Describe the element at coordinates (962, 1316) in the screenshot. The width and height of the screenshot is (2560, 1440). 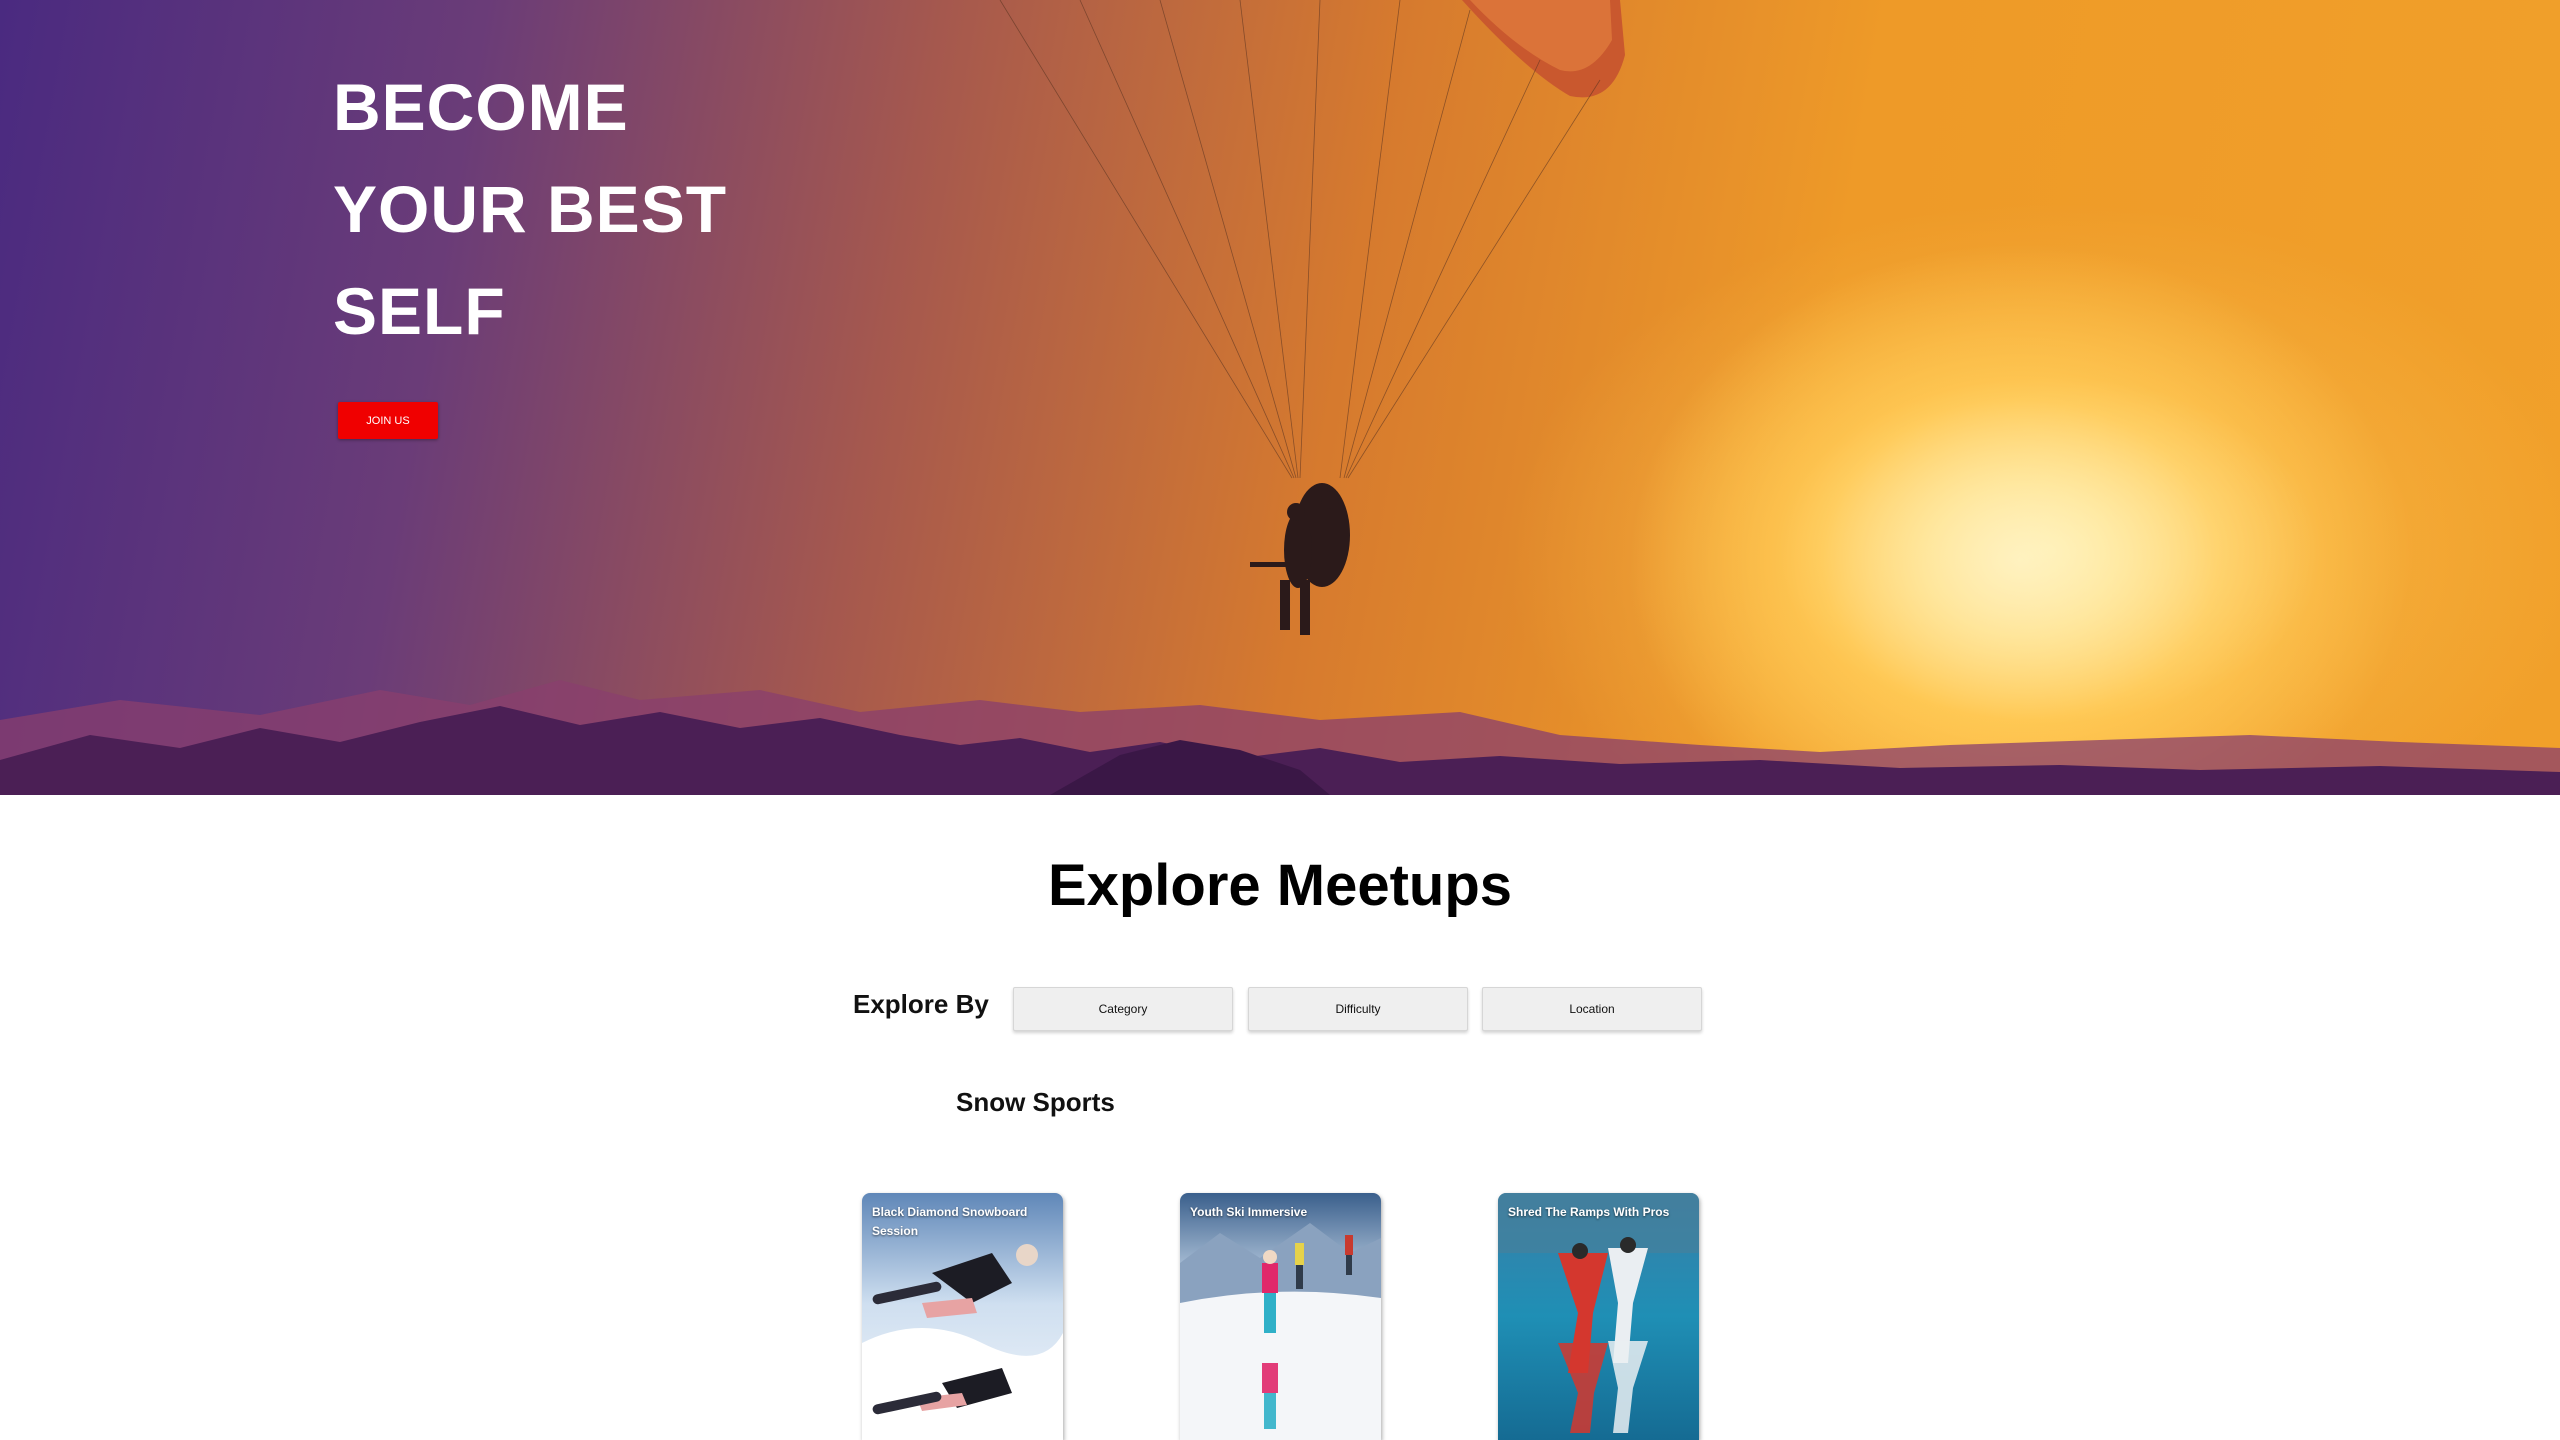
I see `meetup-card: Black Diamond Snowboard Session` at that location.